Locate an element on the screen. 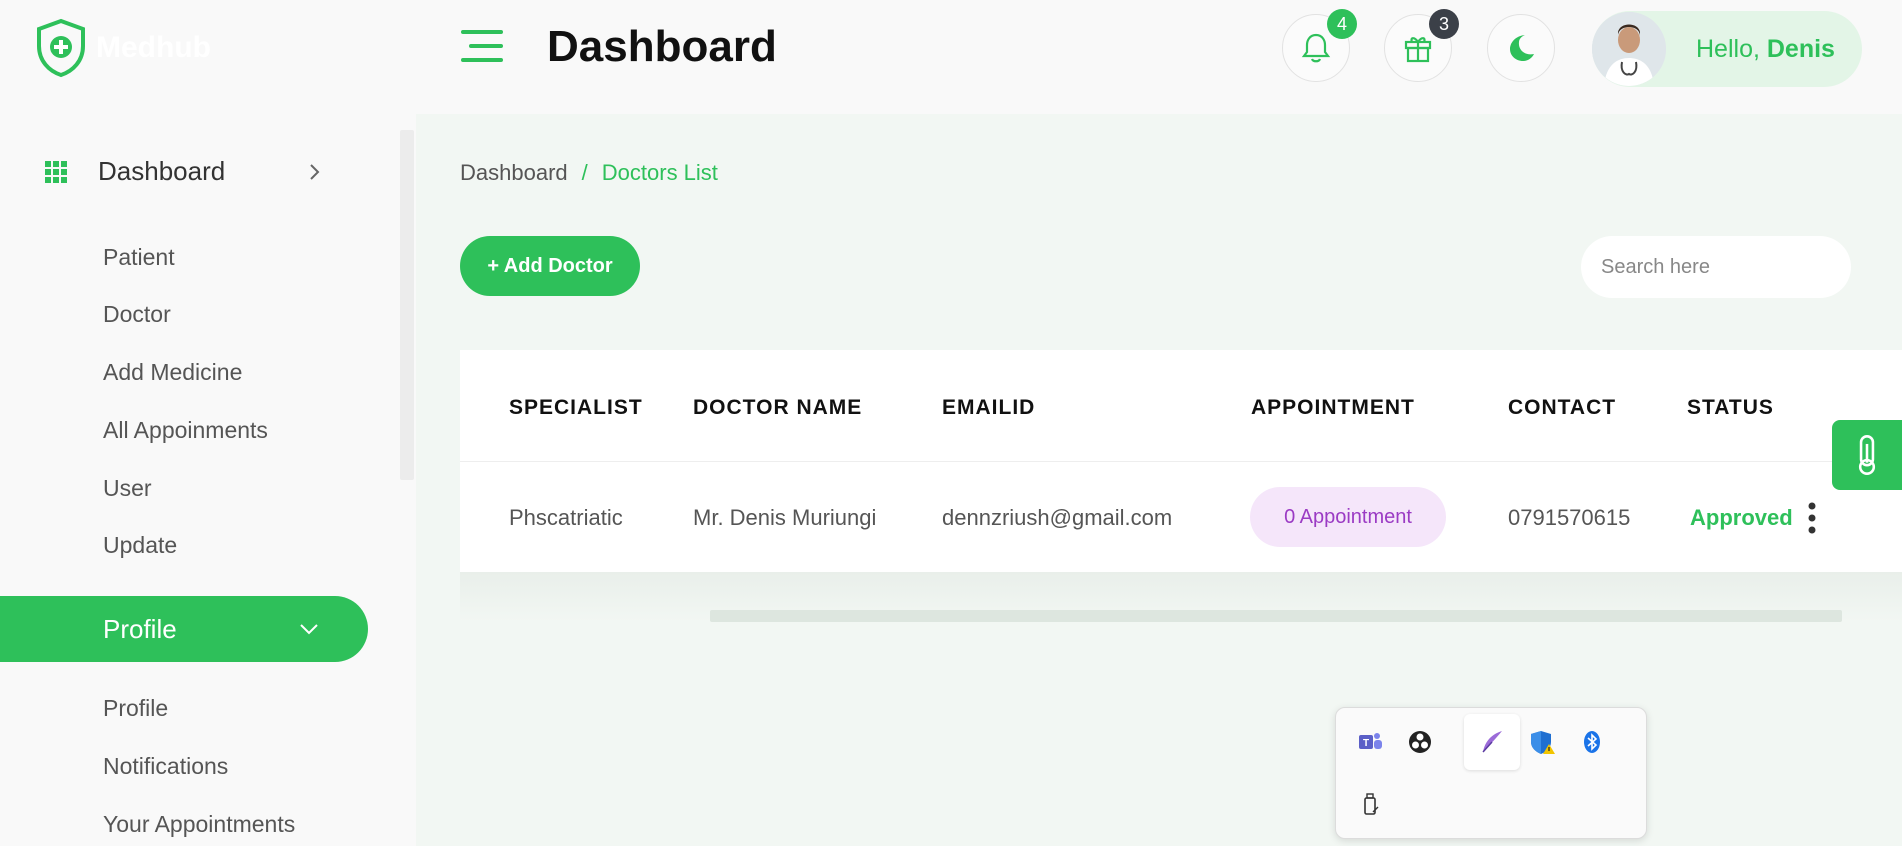 The height and width of the screenshot is (846, 1902). breadcrumb: Dashboard / Doctors List is located at coordinates (589, 173).